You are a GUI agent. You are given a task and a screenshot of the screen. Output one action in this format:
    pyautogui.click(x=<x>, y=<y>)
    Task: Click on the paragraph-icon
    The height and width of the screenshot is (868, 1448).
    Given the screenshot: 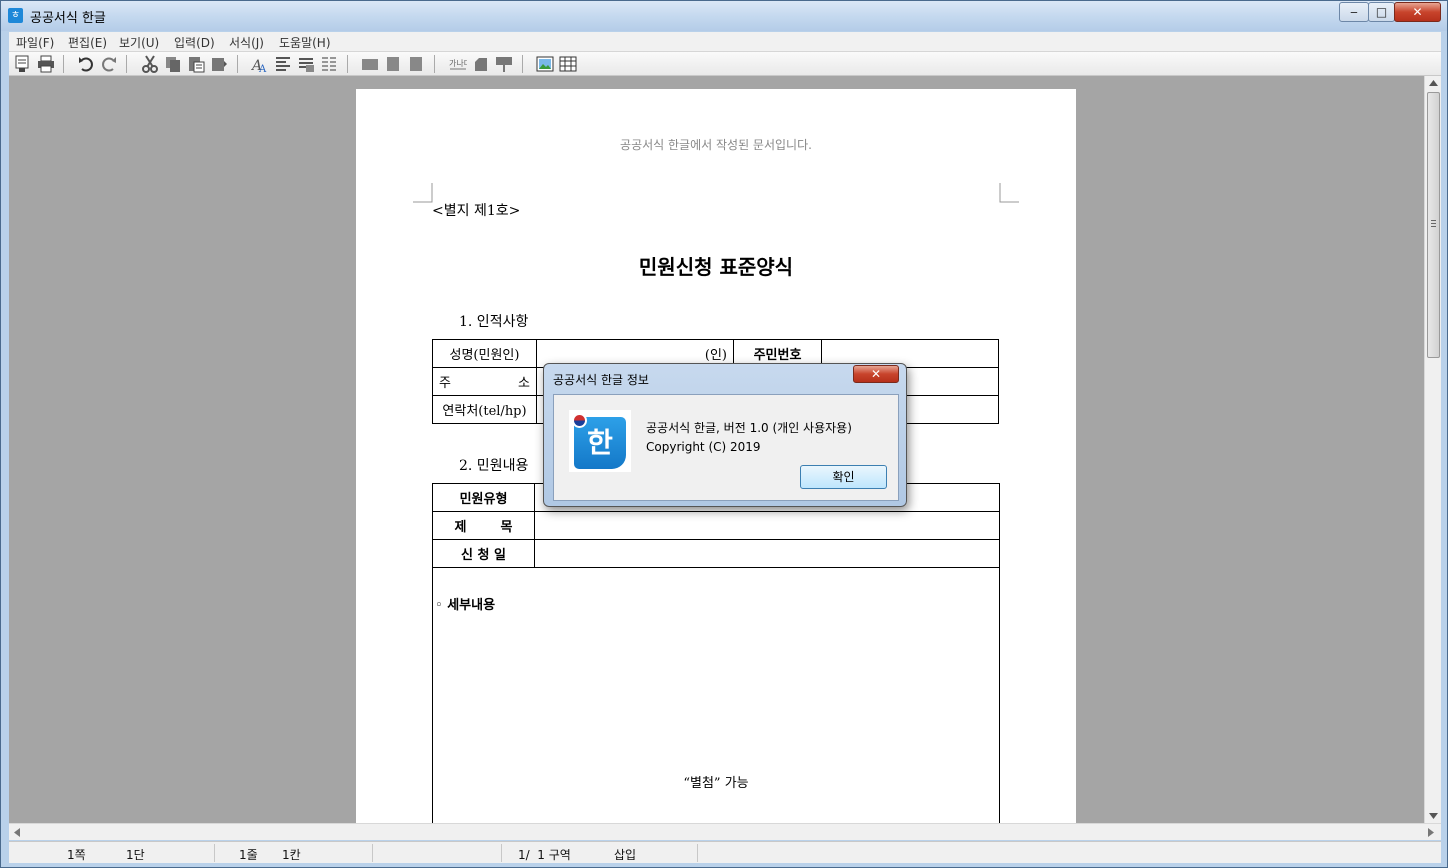 What is the action you would take?
    pyautogui.click(x=283, y=64)
    